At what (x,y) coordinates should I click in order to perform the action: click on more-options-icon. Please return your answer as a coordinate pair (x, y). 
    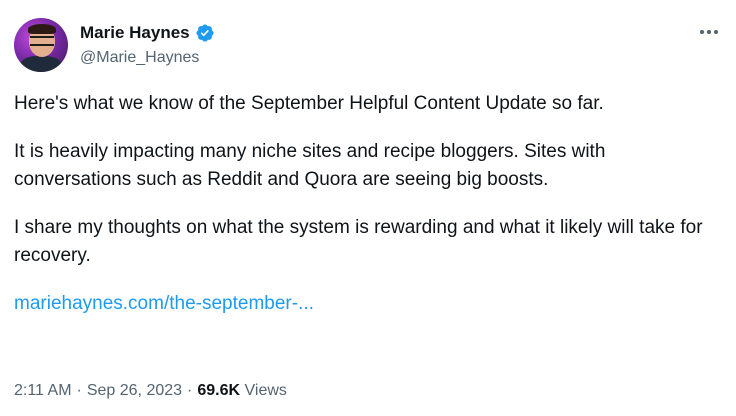
    Looking at the image, I should click on (709, 32).